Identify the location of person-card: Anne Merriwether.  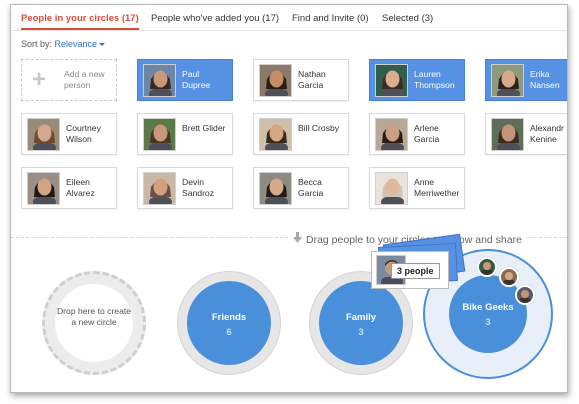
(417, 188).